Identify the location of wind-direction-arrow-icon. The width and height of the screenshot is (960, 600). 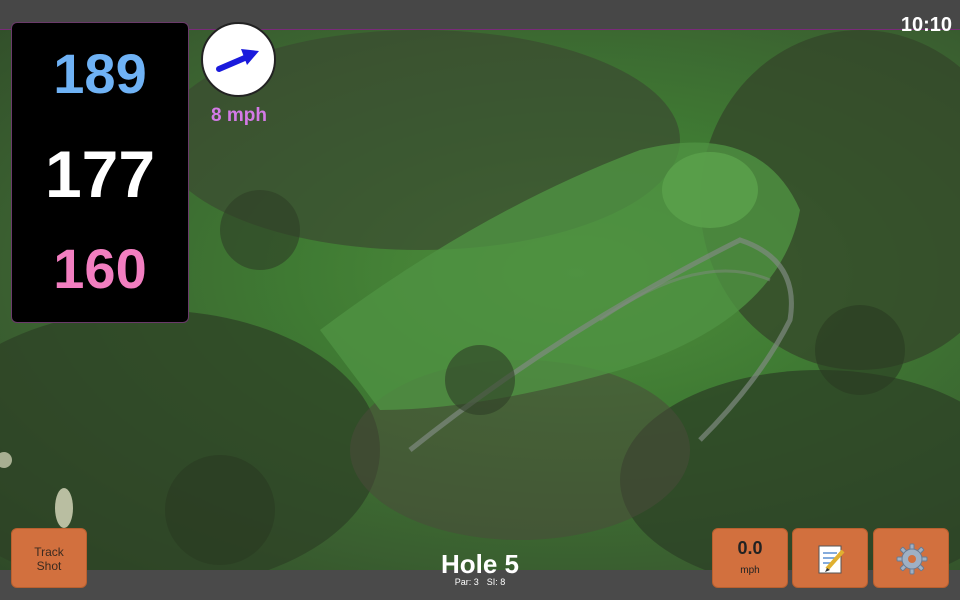
(237, 60).